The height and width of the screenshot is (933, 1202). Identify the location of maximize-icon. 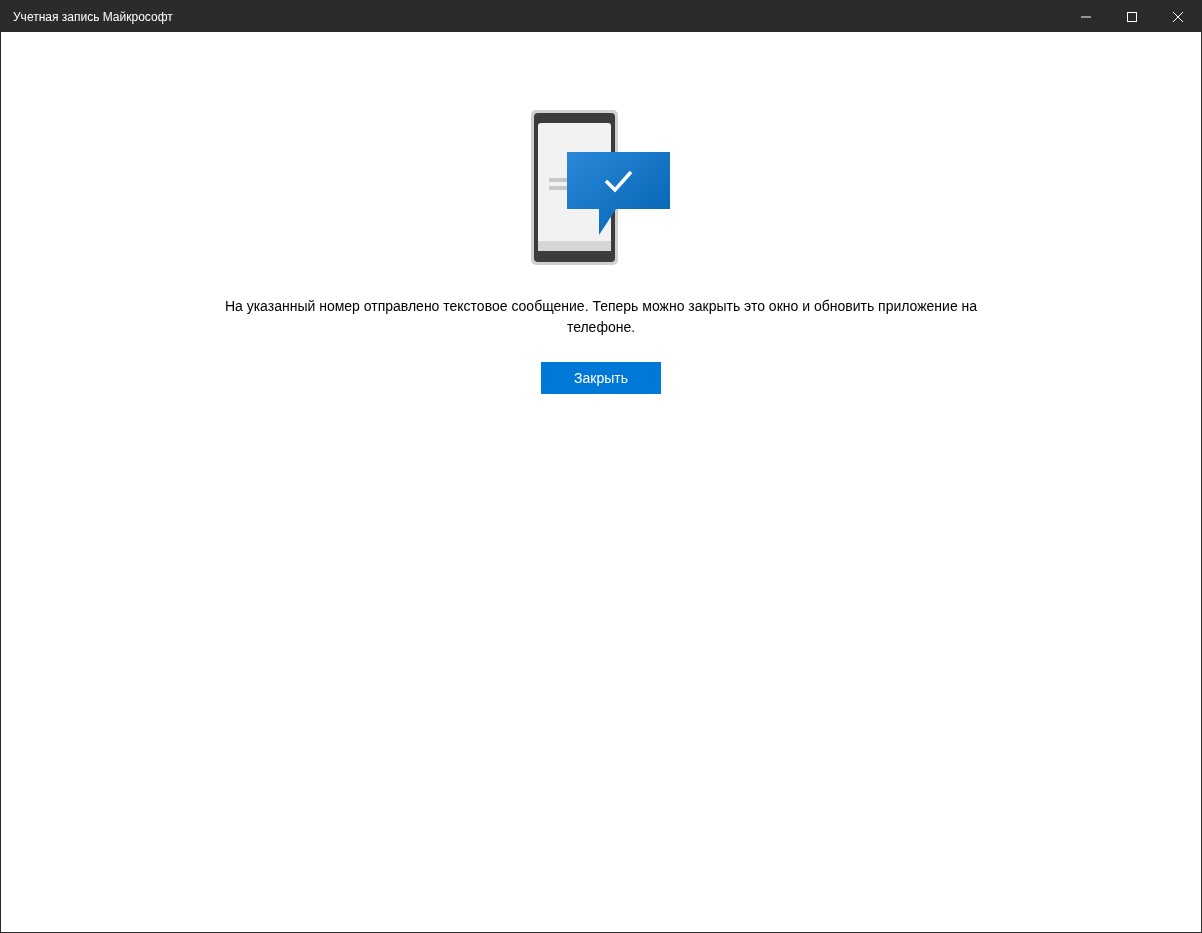
(1132, 16).